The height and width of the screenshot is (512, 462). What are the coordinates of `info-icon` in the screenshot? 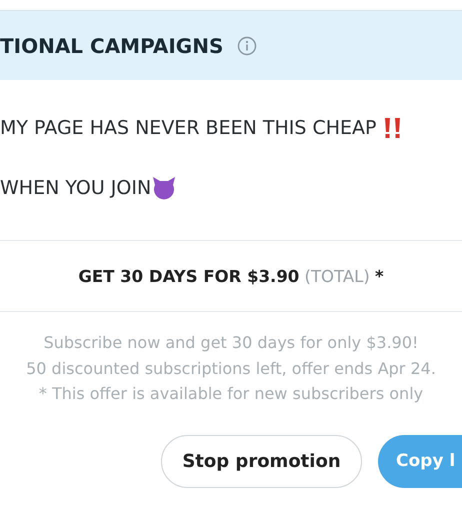 It's located at (247, 46).